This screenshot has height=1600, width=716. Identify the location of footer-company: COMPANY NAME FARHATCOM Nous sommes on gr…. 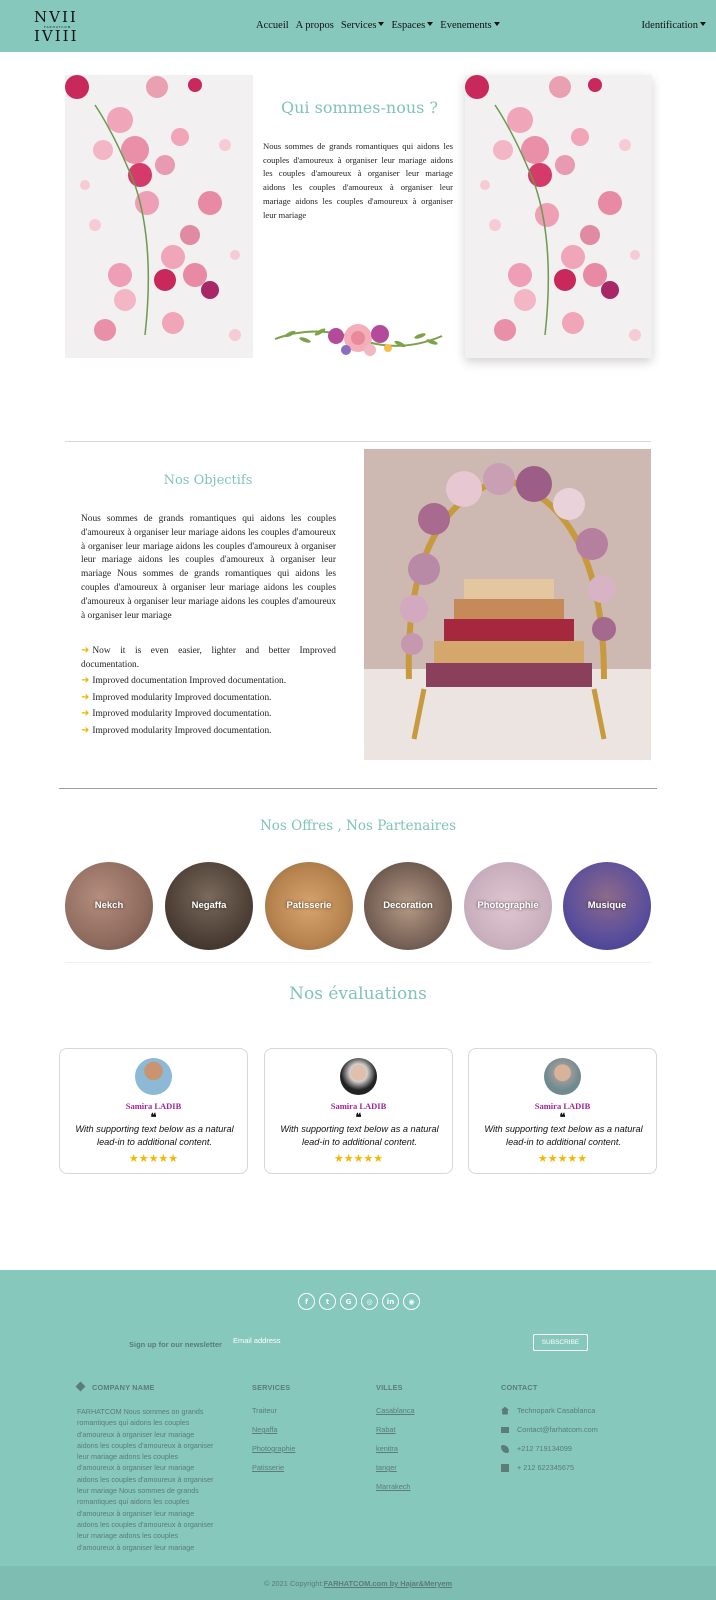
(146, 1467).